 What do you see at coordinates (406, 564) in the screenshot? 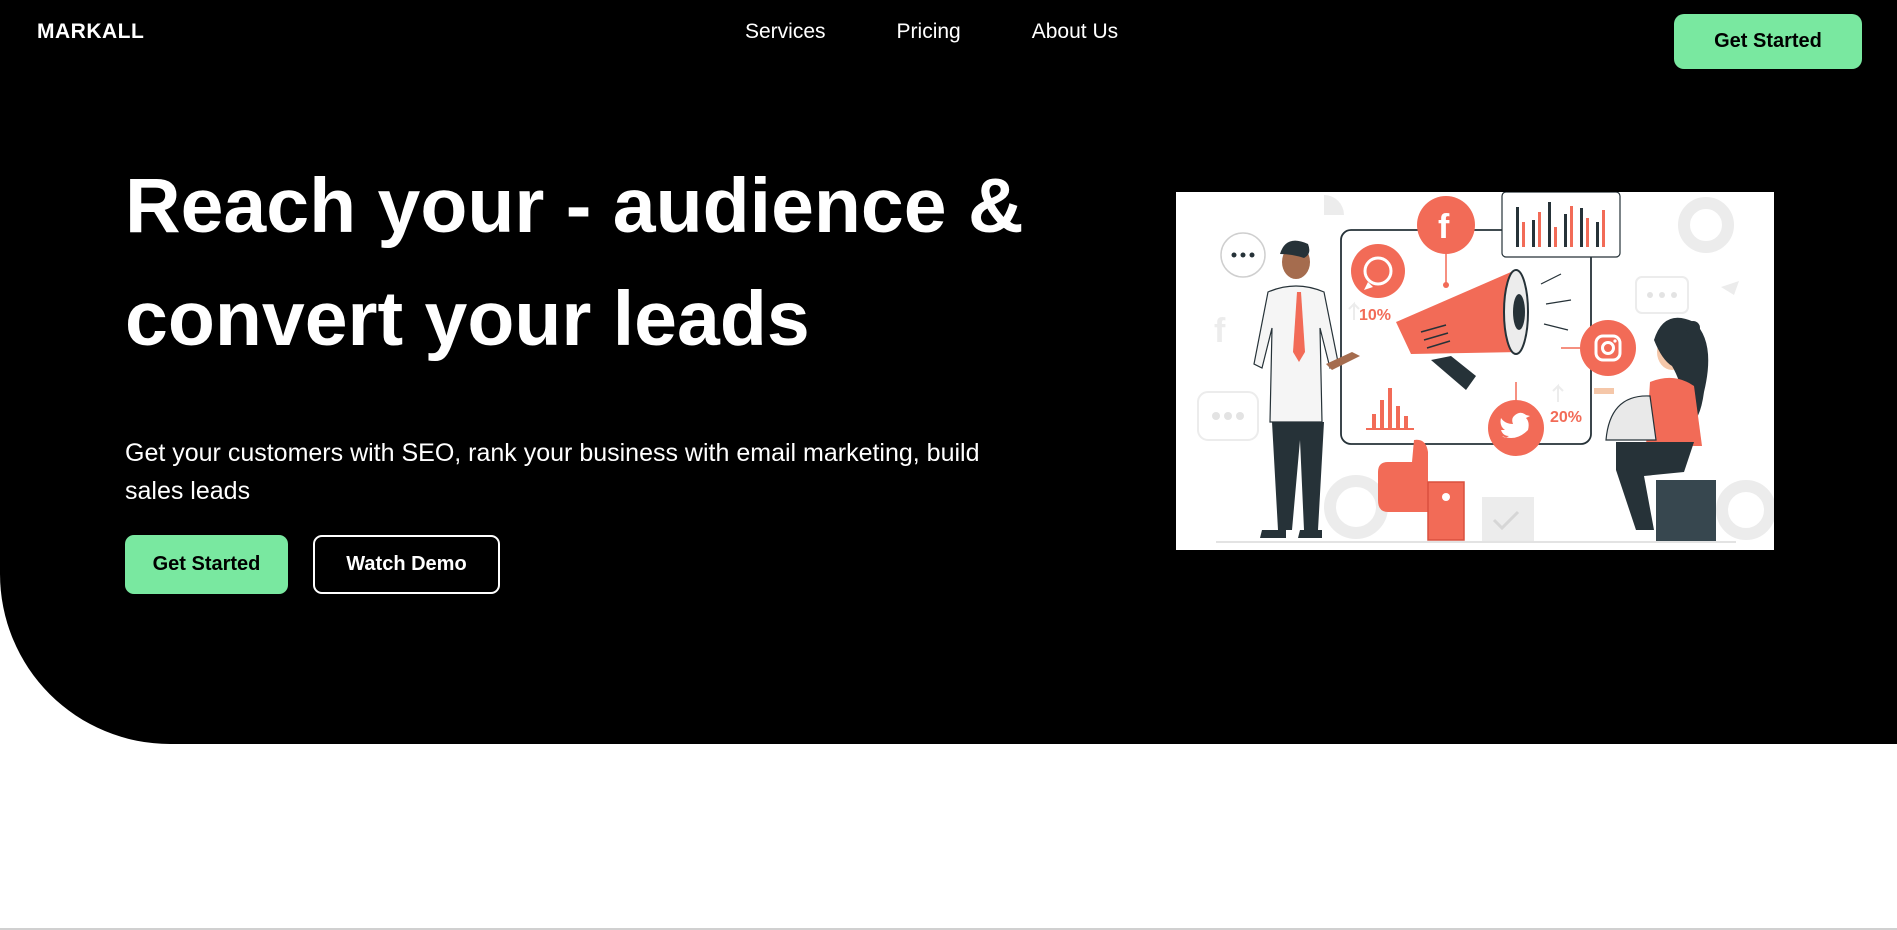
I see `watch-demo-button: Watch Demo` at bounding box center [406, 564].